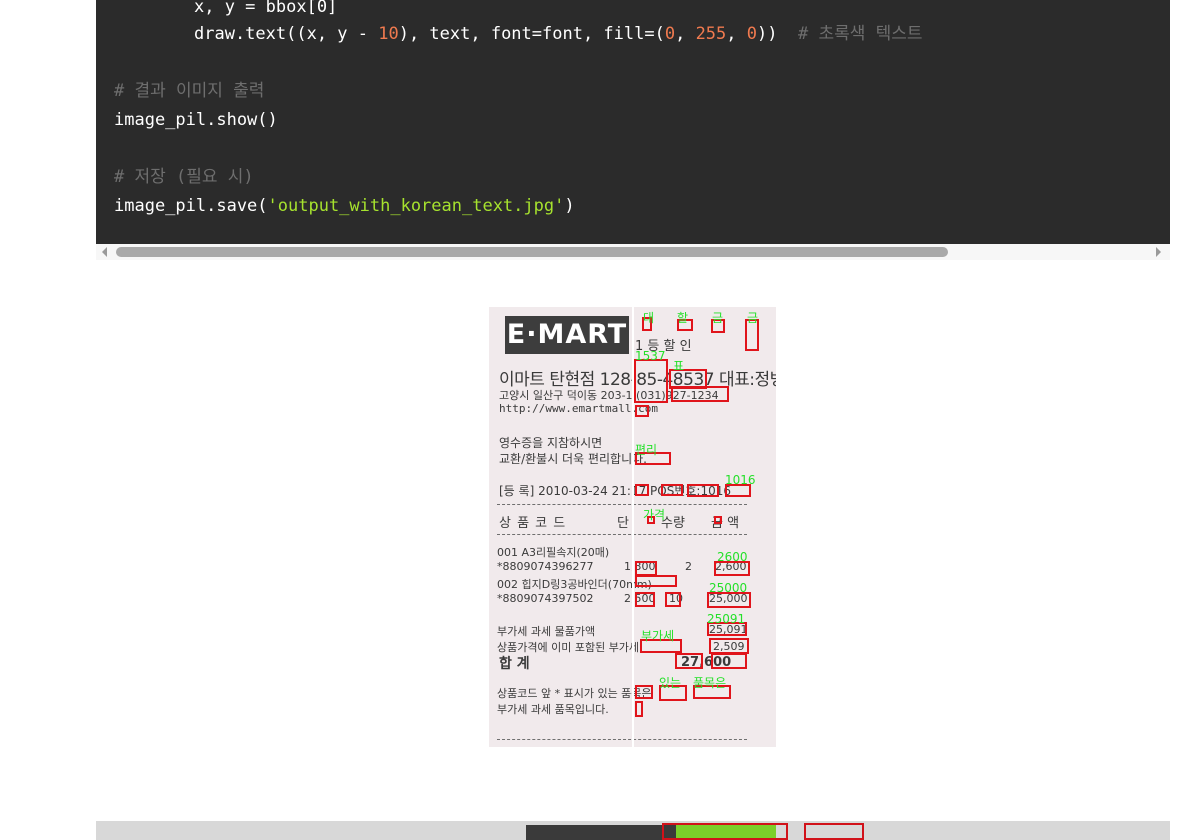 Image resolution: width=1200 pixels, height=840 pixels. Describe the element at coordinates (553, 709) in the screenshot. I see `receipt-footnote-2: 부가세 과세 품목입니다.` at that location.